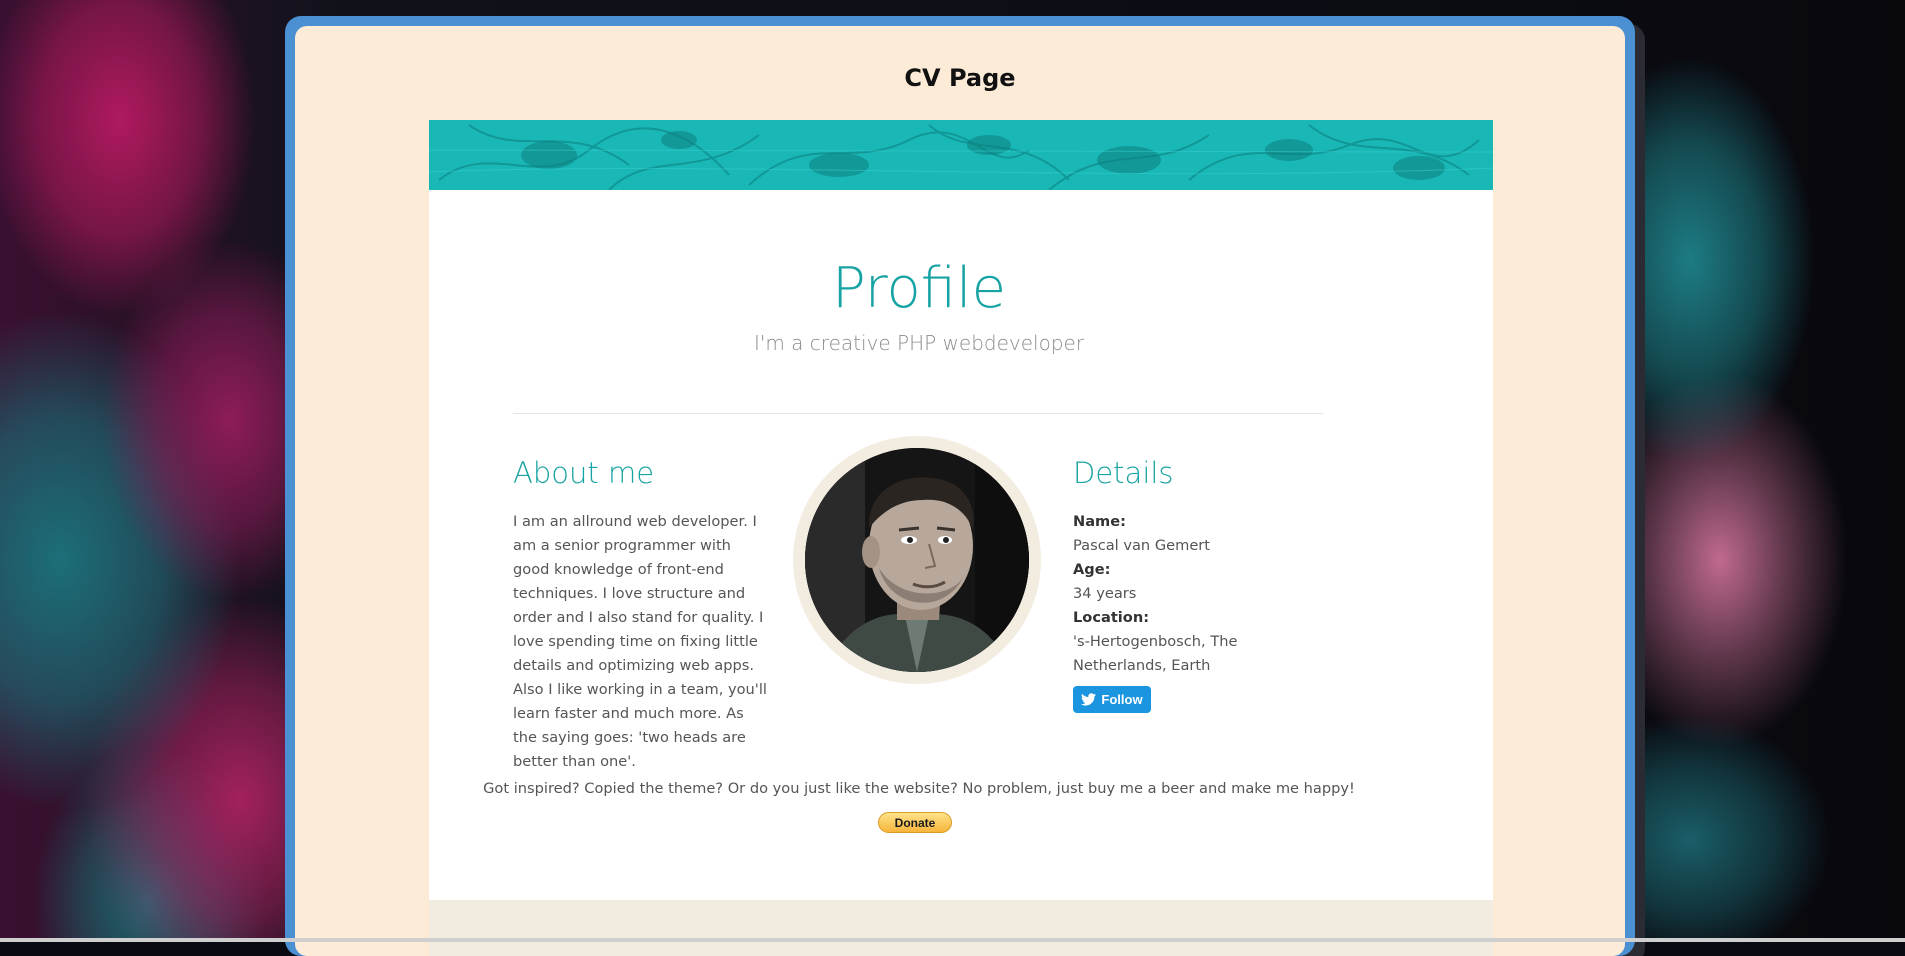 This screenshot has width=1905, height=956. What do you see at coordinates (1122, 699) in the screenshot?
I see `follow-label: Follow` at bounding box center [1122, 699].